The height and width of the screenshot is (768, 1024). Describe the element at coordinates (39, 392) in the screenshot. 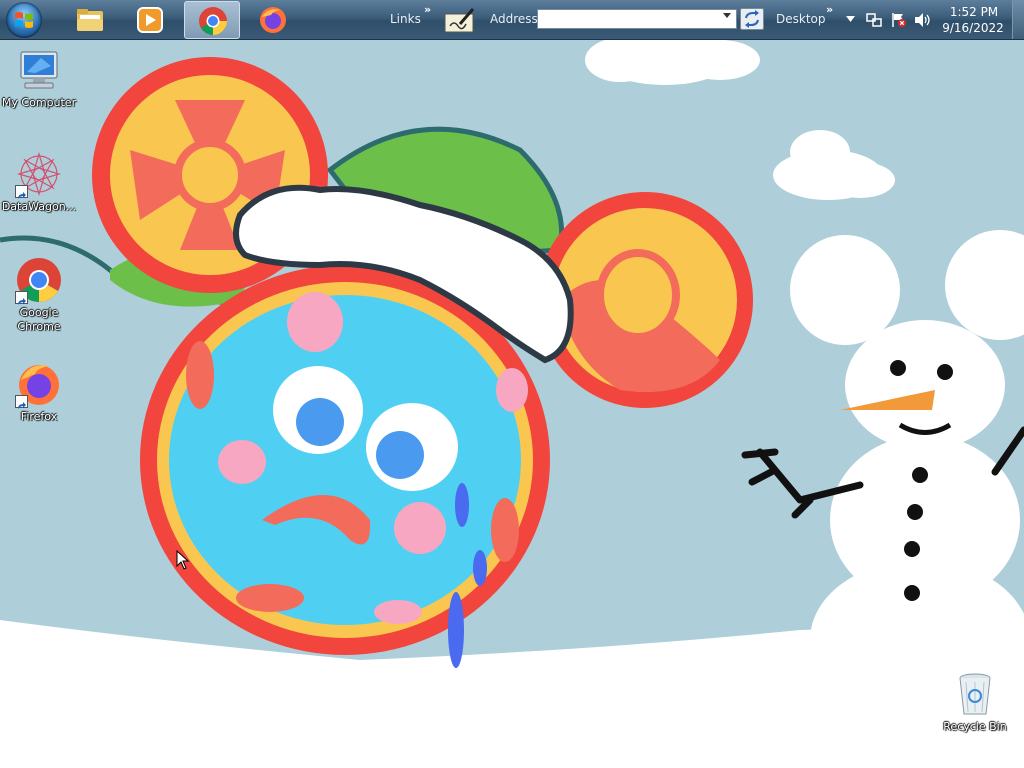

I see `desktop-icon-firefox: Firefox` at that location.